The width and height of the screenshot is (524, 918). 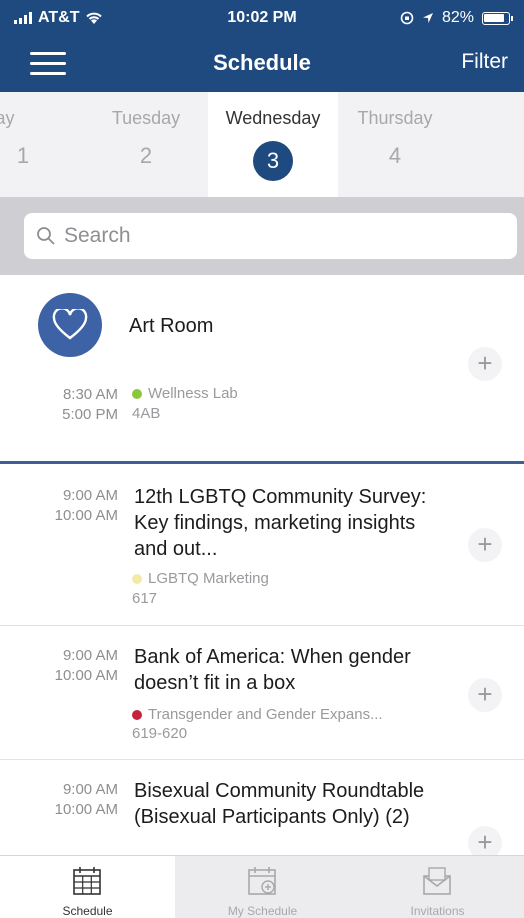 I want to click on calendar-icon, so click(x=87, y=881).